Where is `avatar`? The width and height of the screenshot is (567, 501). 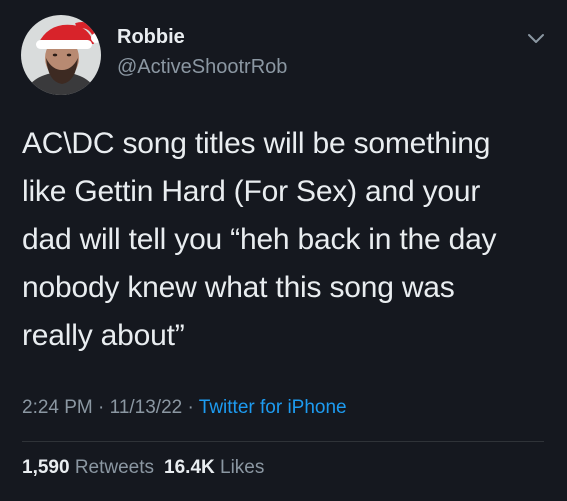 avatar is located at coordinates (61, 55).